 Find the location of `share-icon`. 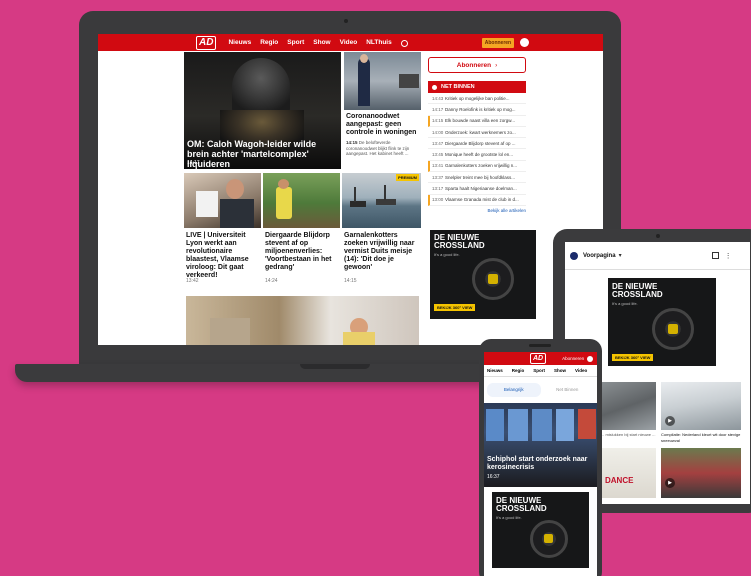

share-icon is located at coordinates (715, 255).